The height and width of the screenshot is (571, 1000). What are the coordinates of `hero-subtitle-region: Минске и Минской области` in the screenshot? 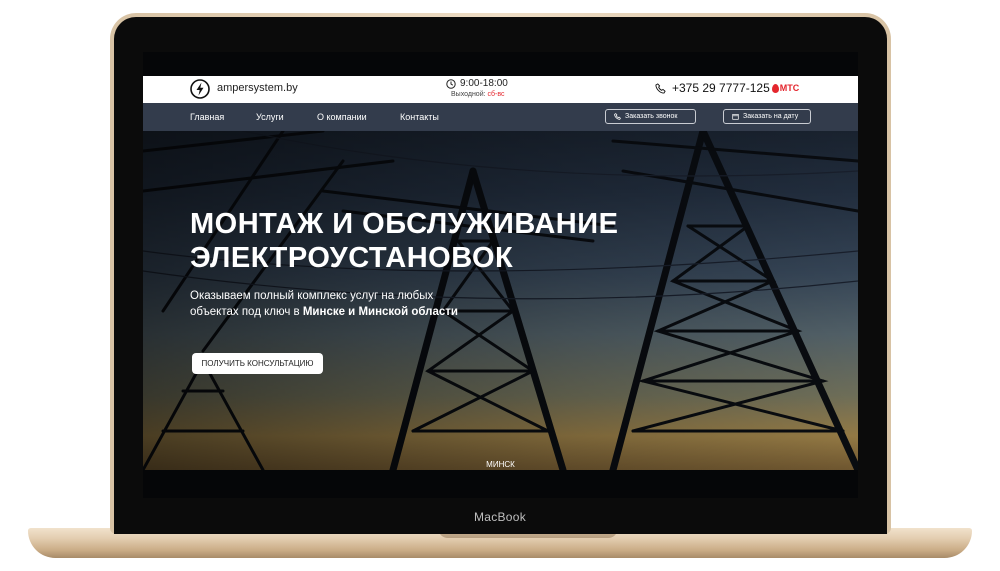 It's located at (380, 312).